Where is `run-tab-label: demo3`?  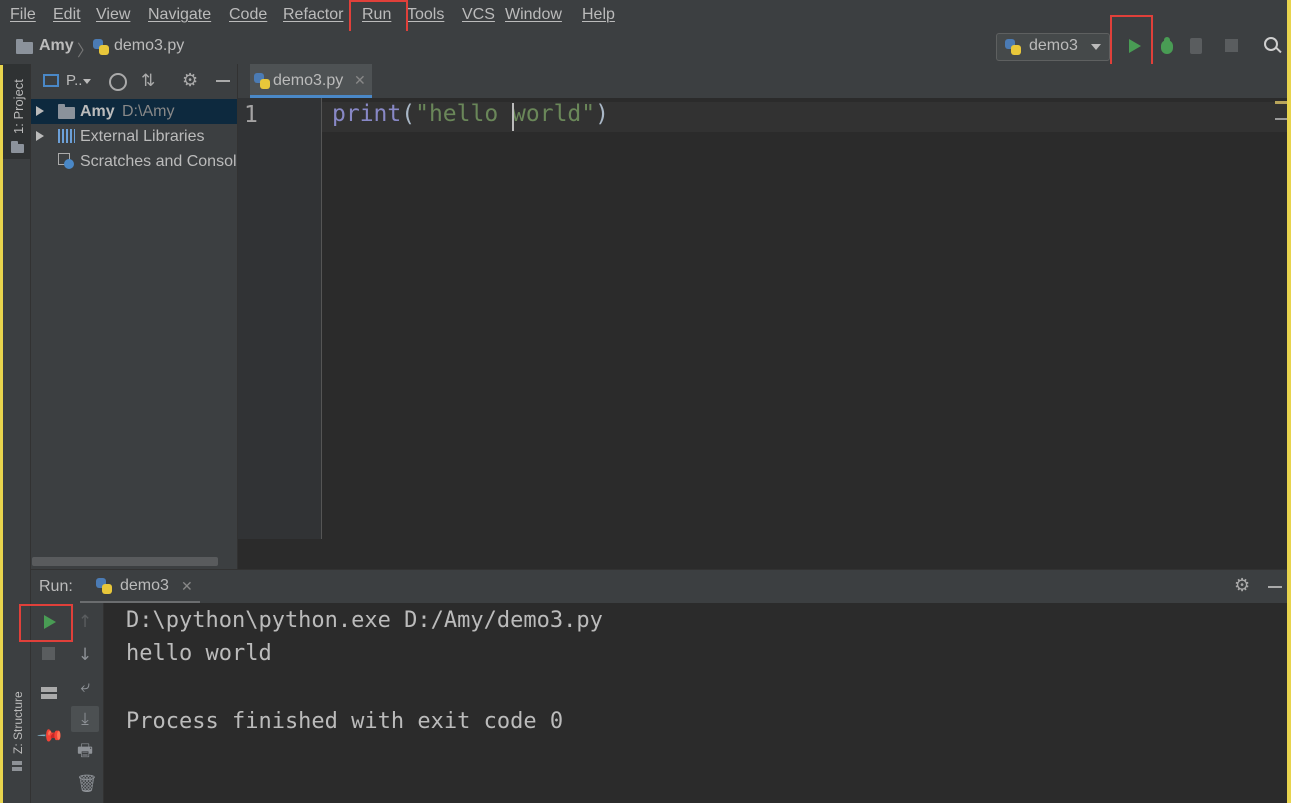 run-tab-label: demo3 is located at coordinates (144, 585).